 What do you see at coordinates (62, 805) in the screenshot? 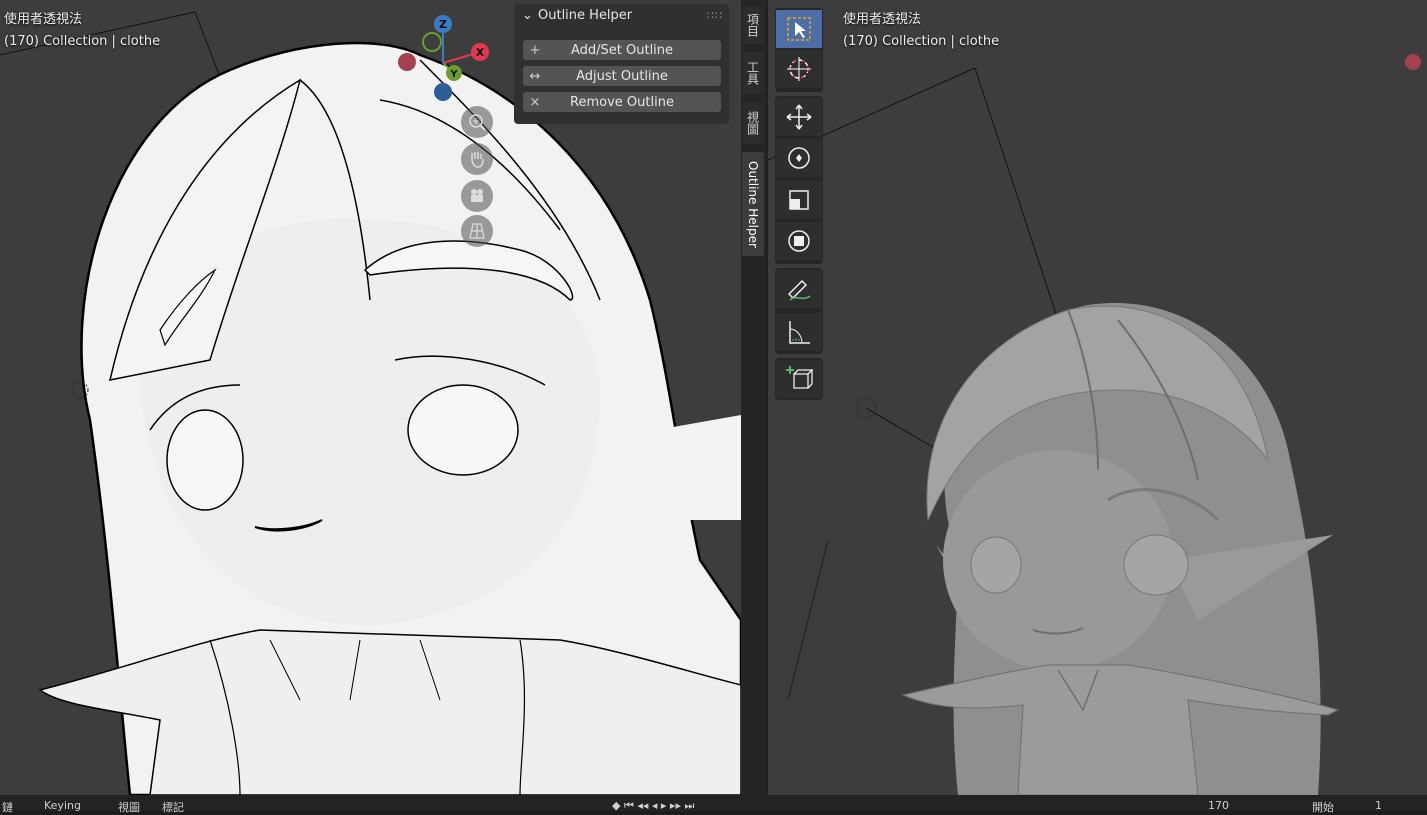
I see `keying-menu: Keying` at bounding box center [62, 805].